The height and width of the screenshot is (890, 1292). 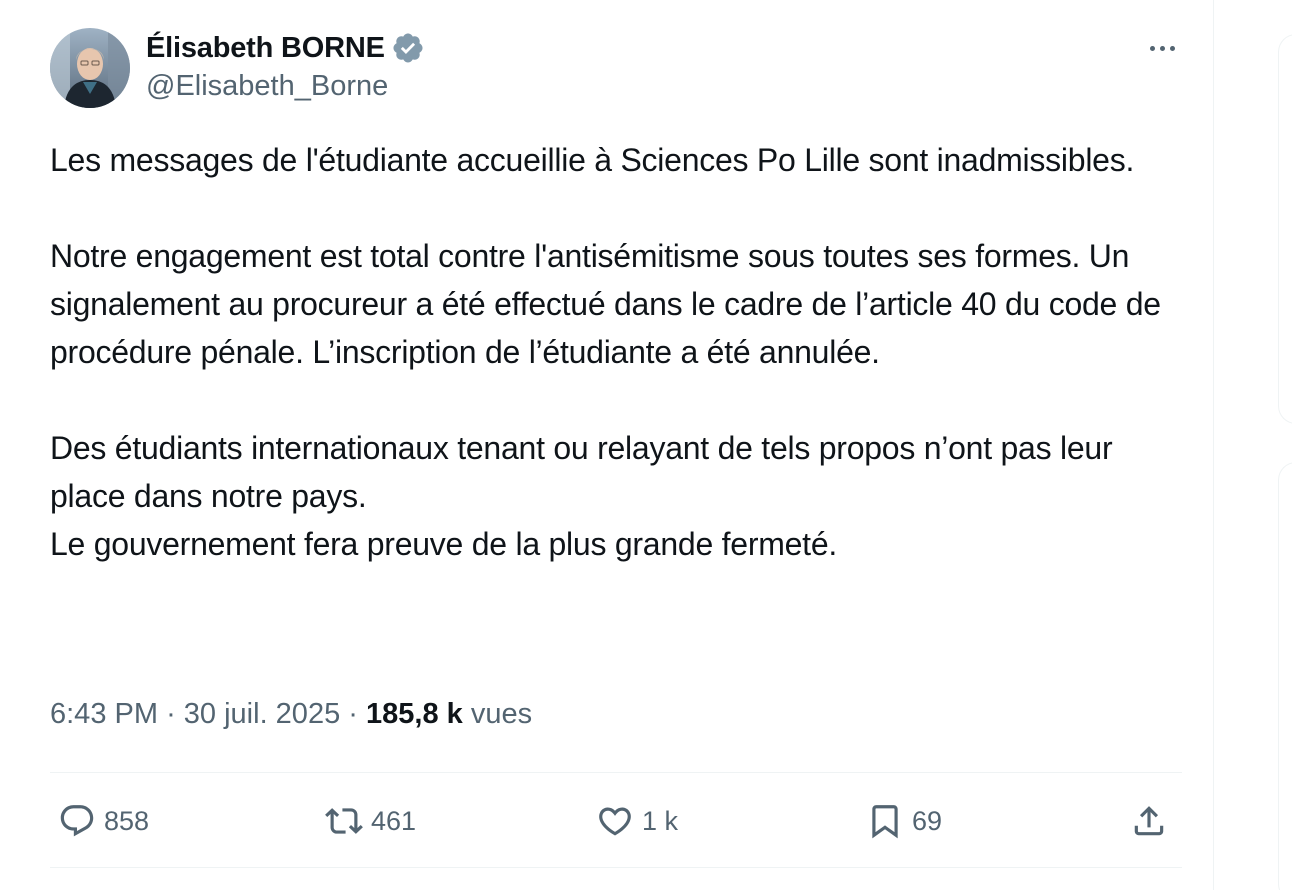 I want to click on share-button, so click(x=1149, y=821).